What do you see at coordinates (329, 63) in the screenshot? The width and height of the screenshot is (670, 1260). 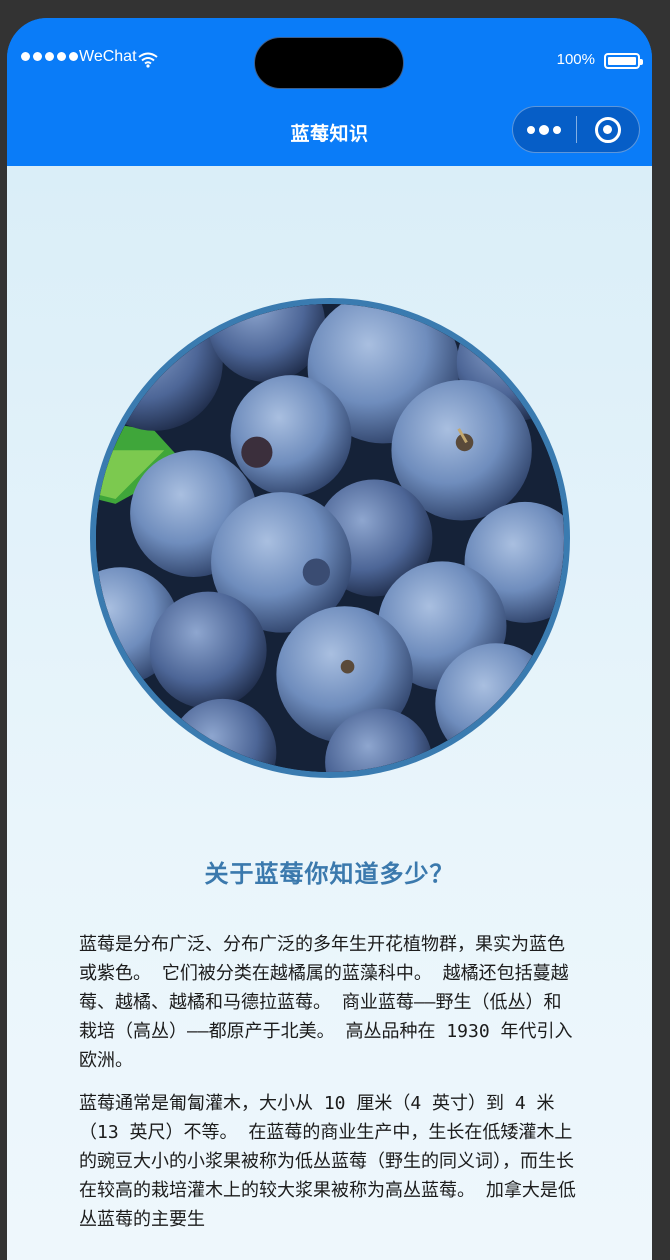 I see `camera-notch` at bounding box center [329, 63].